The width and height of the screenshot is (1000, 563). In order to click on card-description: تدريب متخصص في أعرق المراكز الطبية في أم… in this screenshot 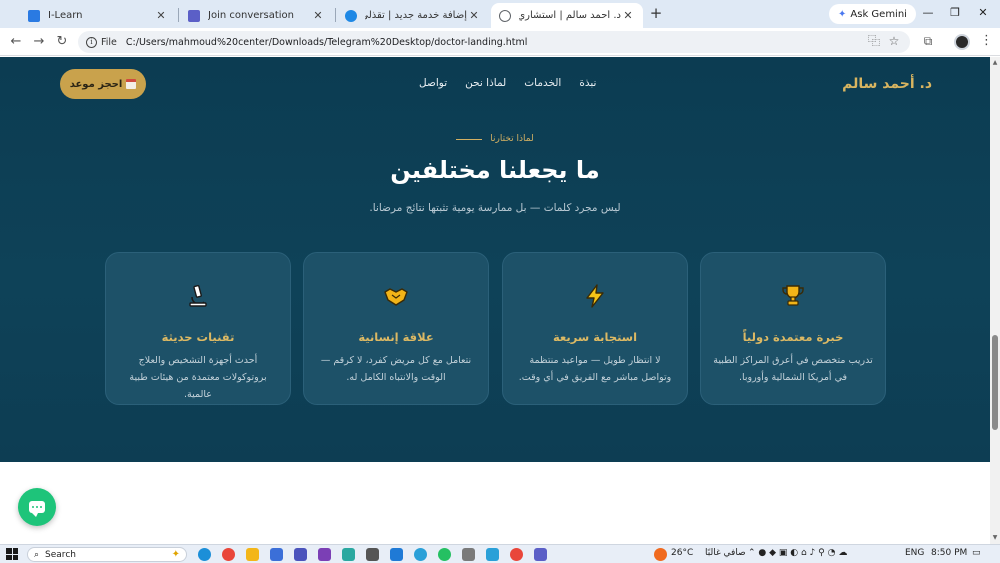, I will do `click(793, 369)`.